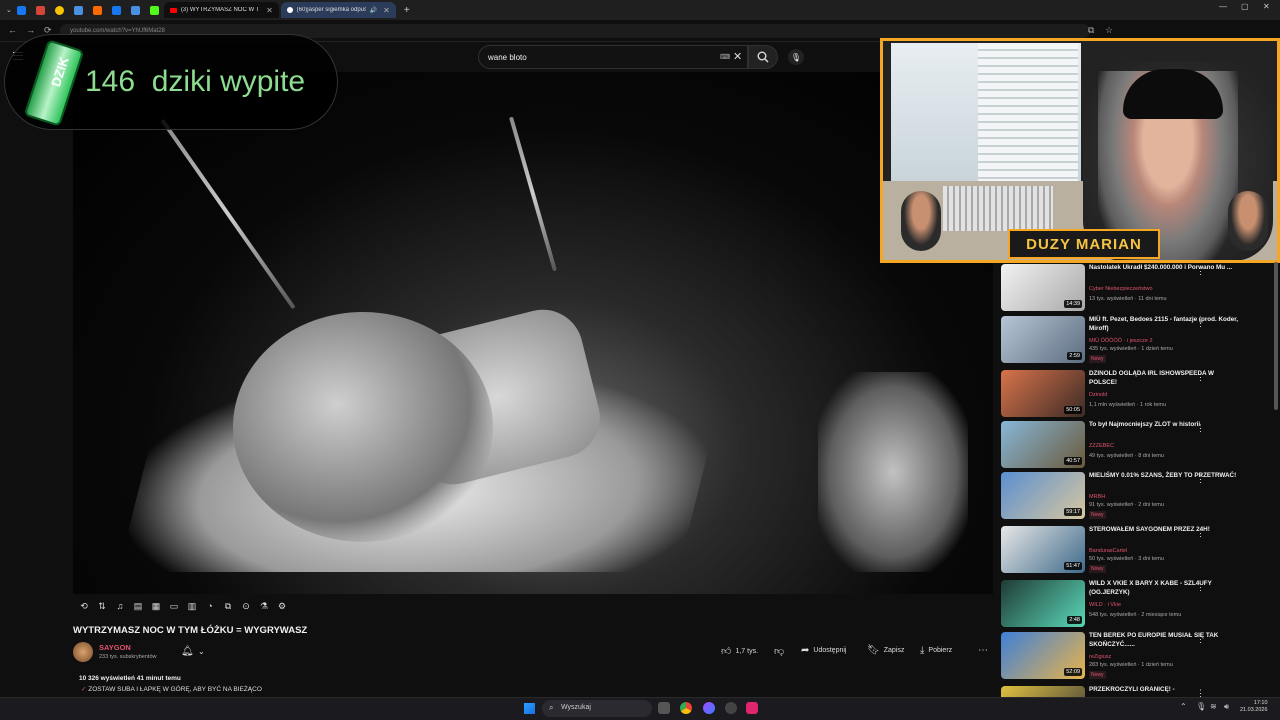  What do you see at coordinates (1226, 707) in the screenshot?
I see `speaker-icon: 🔊︎` at bounding box center [1226, 707].